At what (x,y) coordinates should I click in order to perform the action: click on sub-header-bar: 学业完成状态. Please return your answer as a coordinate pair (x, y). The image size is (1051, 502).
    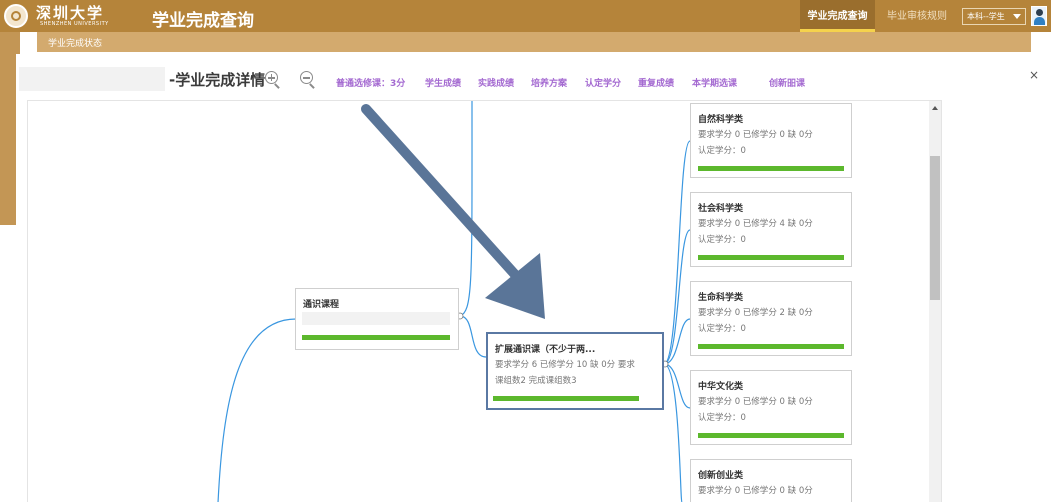
    Looking at the image, I should click on (534, 42).